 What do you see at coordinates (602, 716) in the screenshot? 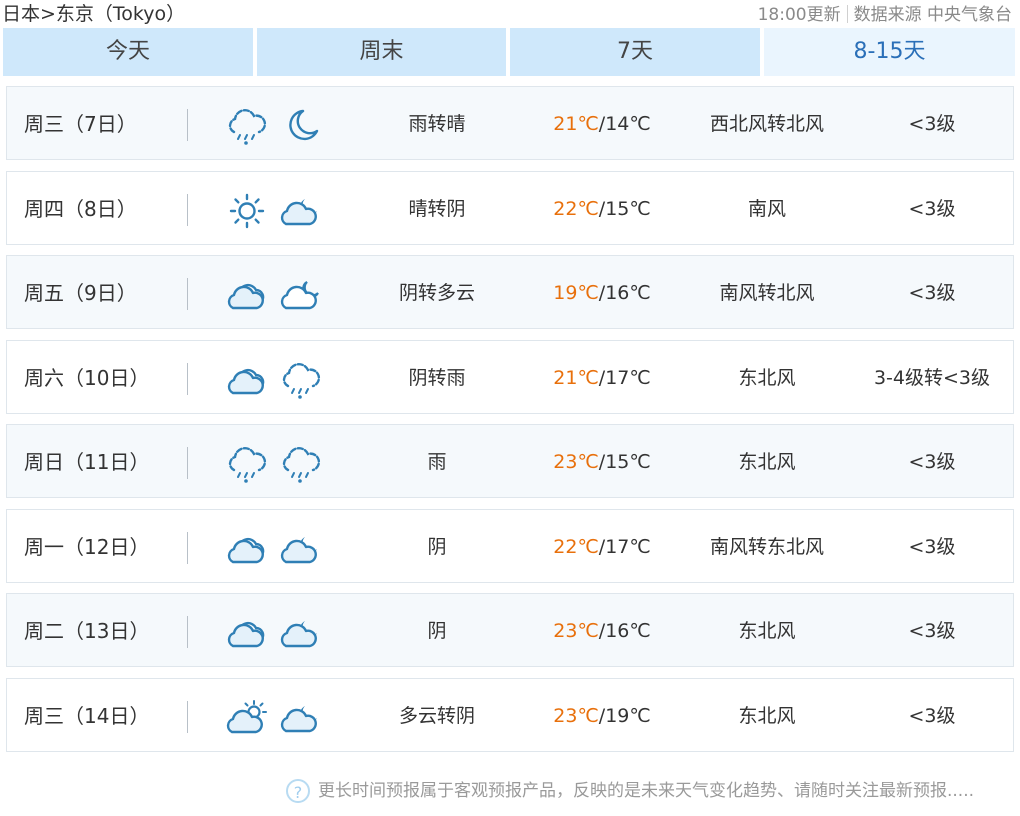
I see `temperature-range: 23℃/19℃` at bounding box center [602, 716].